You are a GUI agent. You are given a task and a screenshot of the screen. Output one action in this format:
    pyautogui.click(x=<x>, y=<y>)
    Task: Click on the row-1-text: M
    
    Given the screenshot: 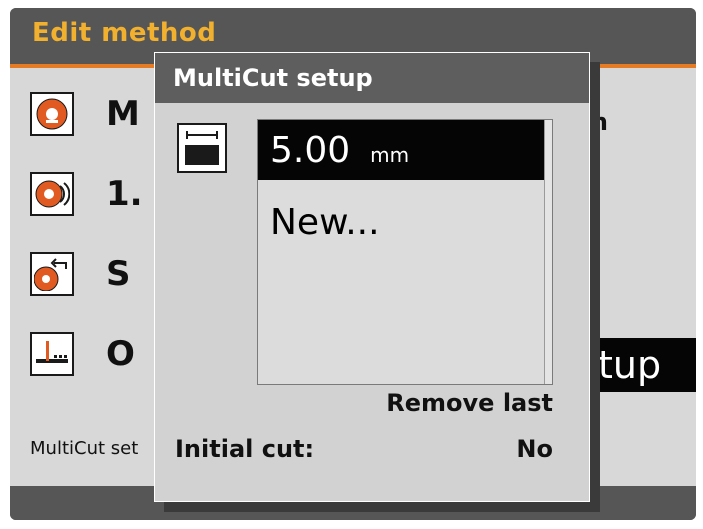 What is the action you would take?
    pyautogui.click(x=123, y=114)
    